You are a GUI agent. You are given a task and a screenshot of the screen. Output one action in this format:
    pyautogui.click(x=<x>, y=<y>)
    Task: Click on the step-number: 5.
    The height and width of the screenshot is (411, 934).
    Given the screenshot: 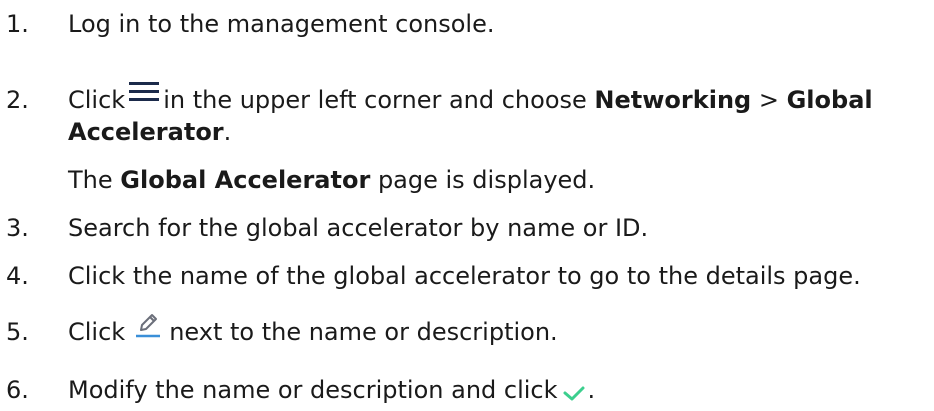 What is the action you would take?
    pyautogui.click(x=17, y=332)
    